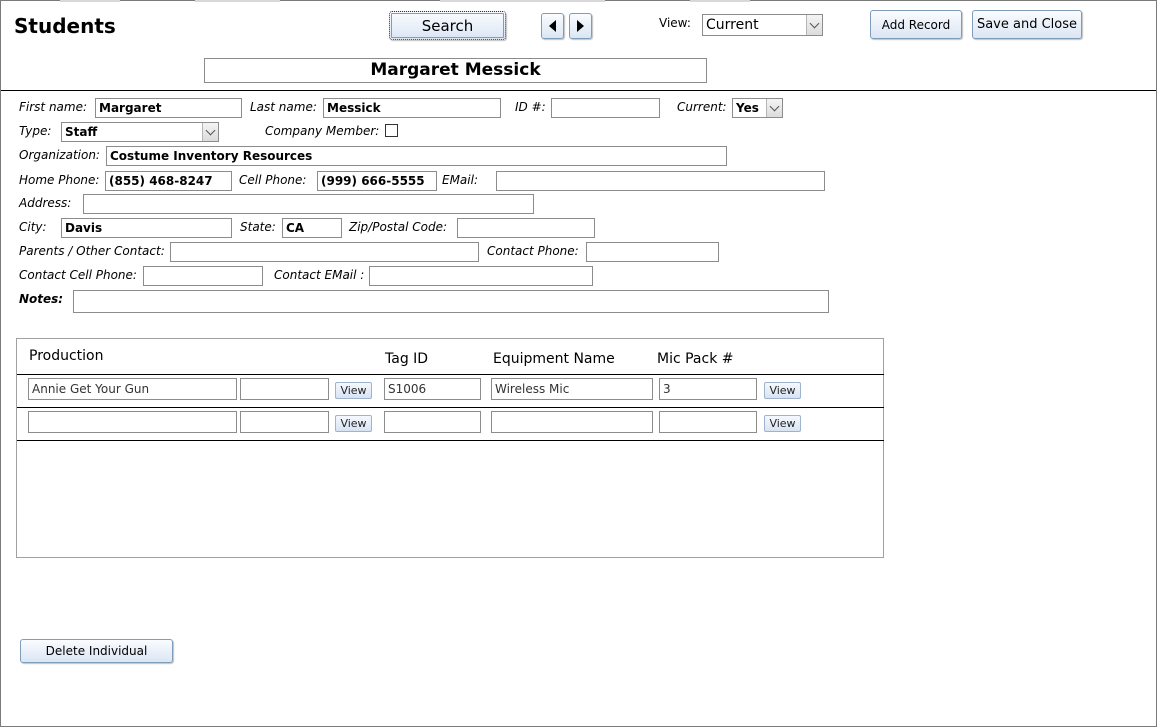  Describe the element at coordinates (708, 389) in the screenshot. I see `mic-pack-field: 3` at that location.